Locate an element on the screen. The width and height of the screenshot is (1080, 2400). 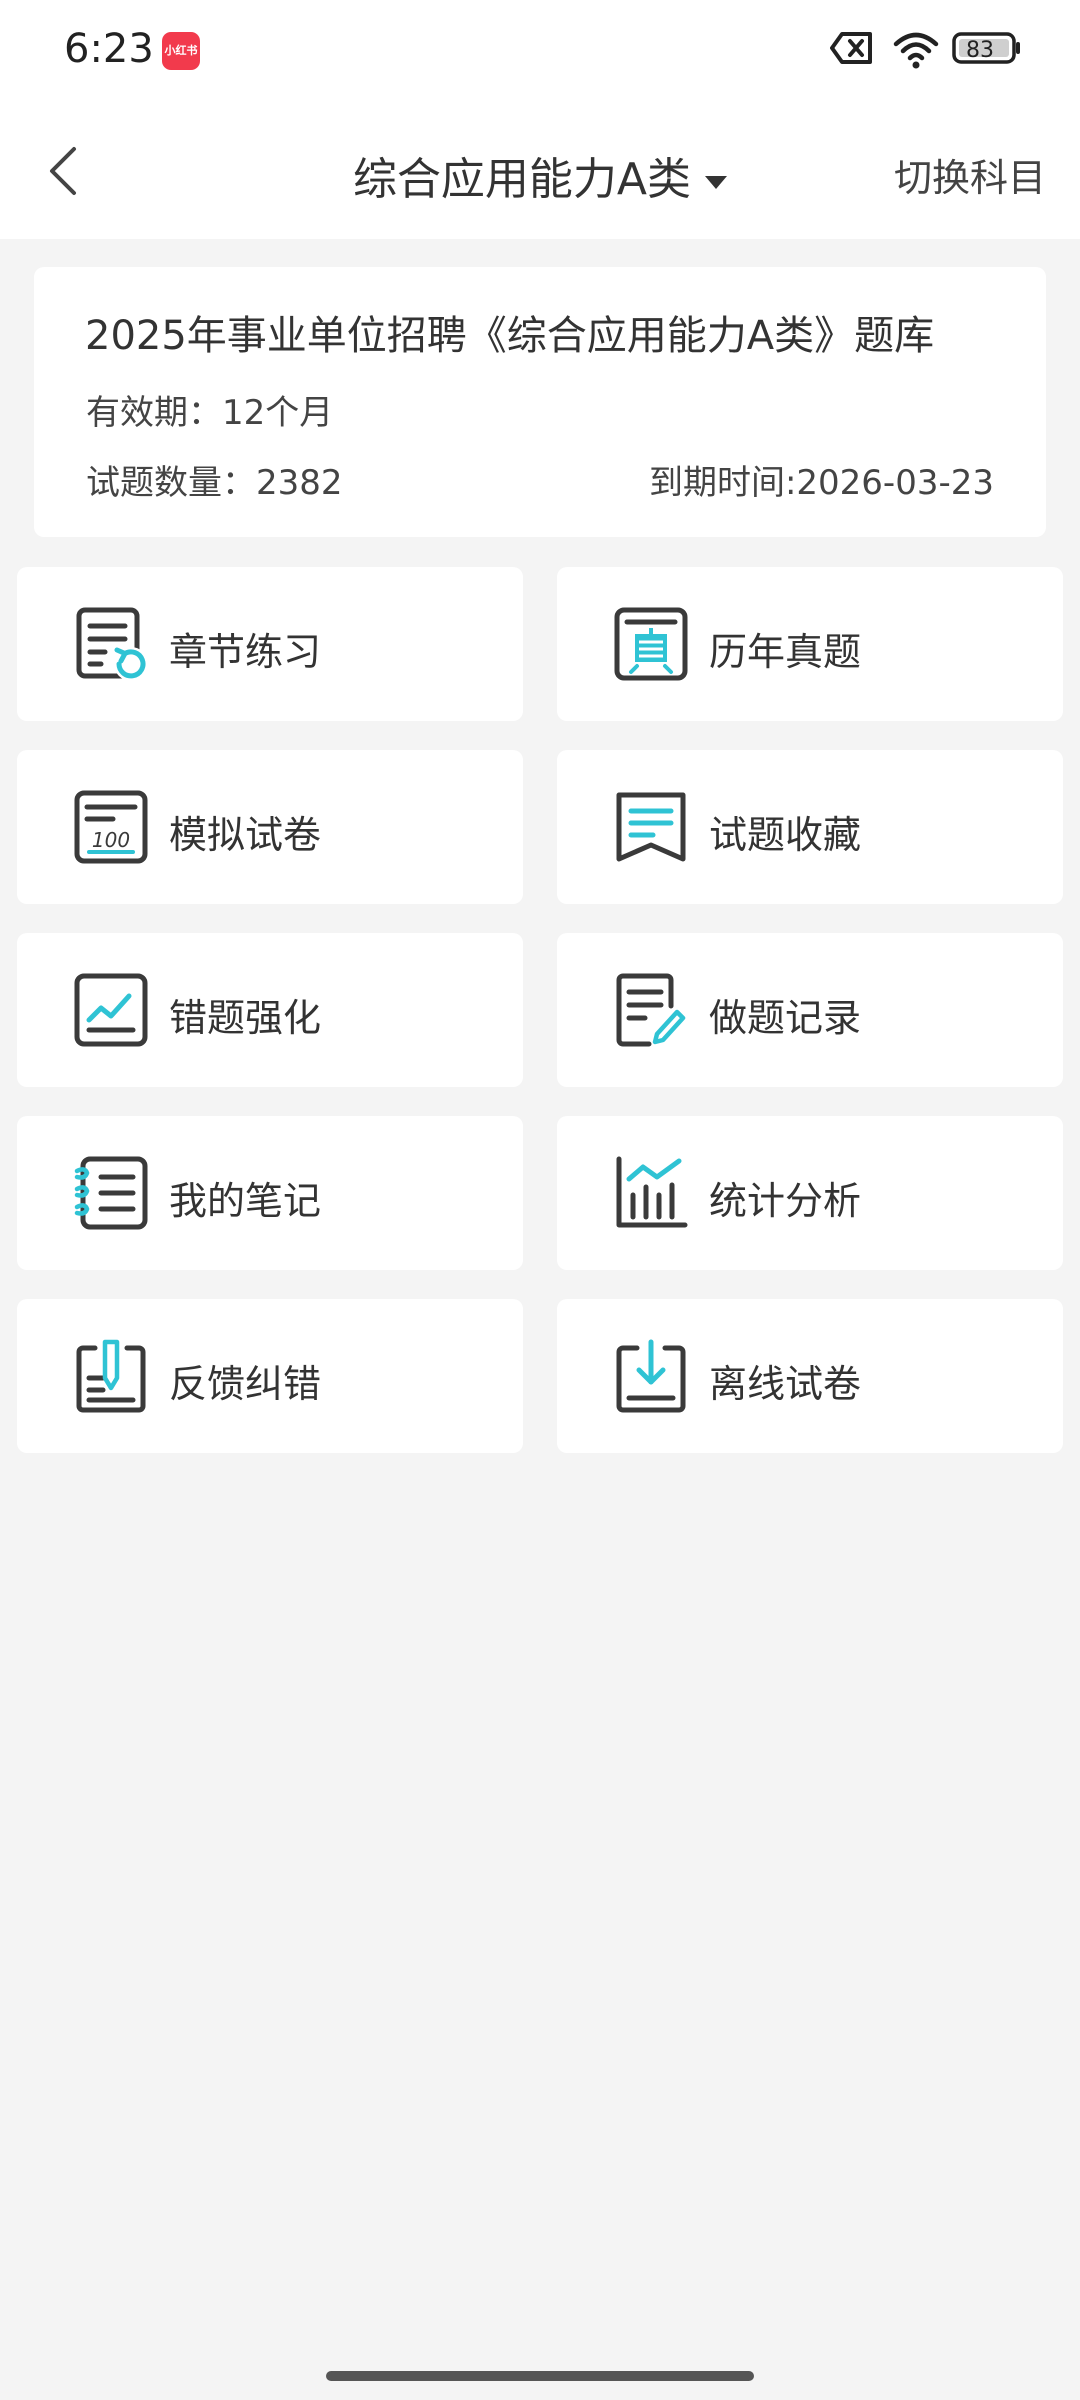
mistake-review-icon is located at coordinates (111, 1010).